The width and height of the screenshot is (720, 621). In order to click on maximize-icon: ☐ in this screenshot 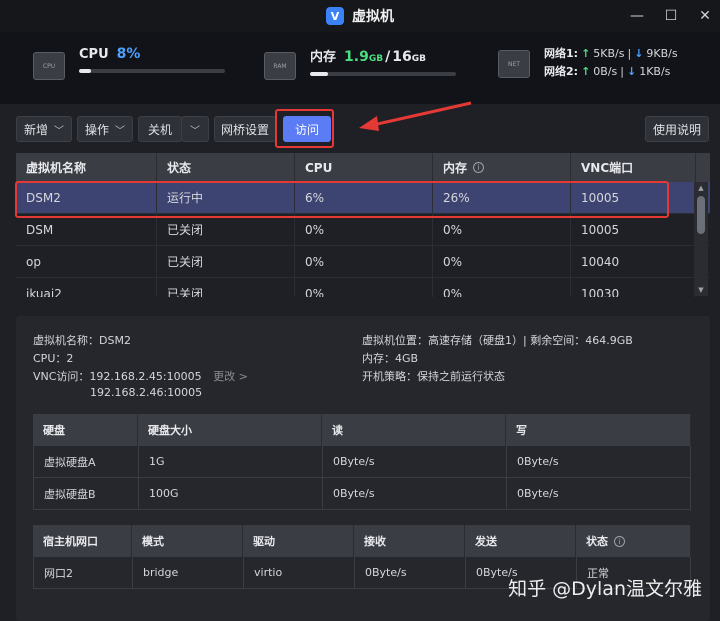, I will do `click(671, 16)`.